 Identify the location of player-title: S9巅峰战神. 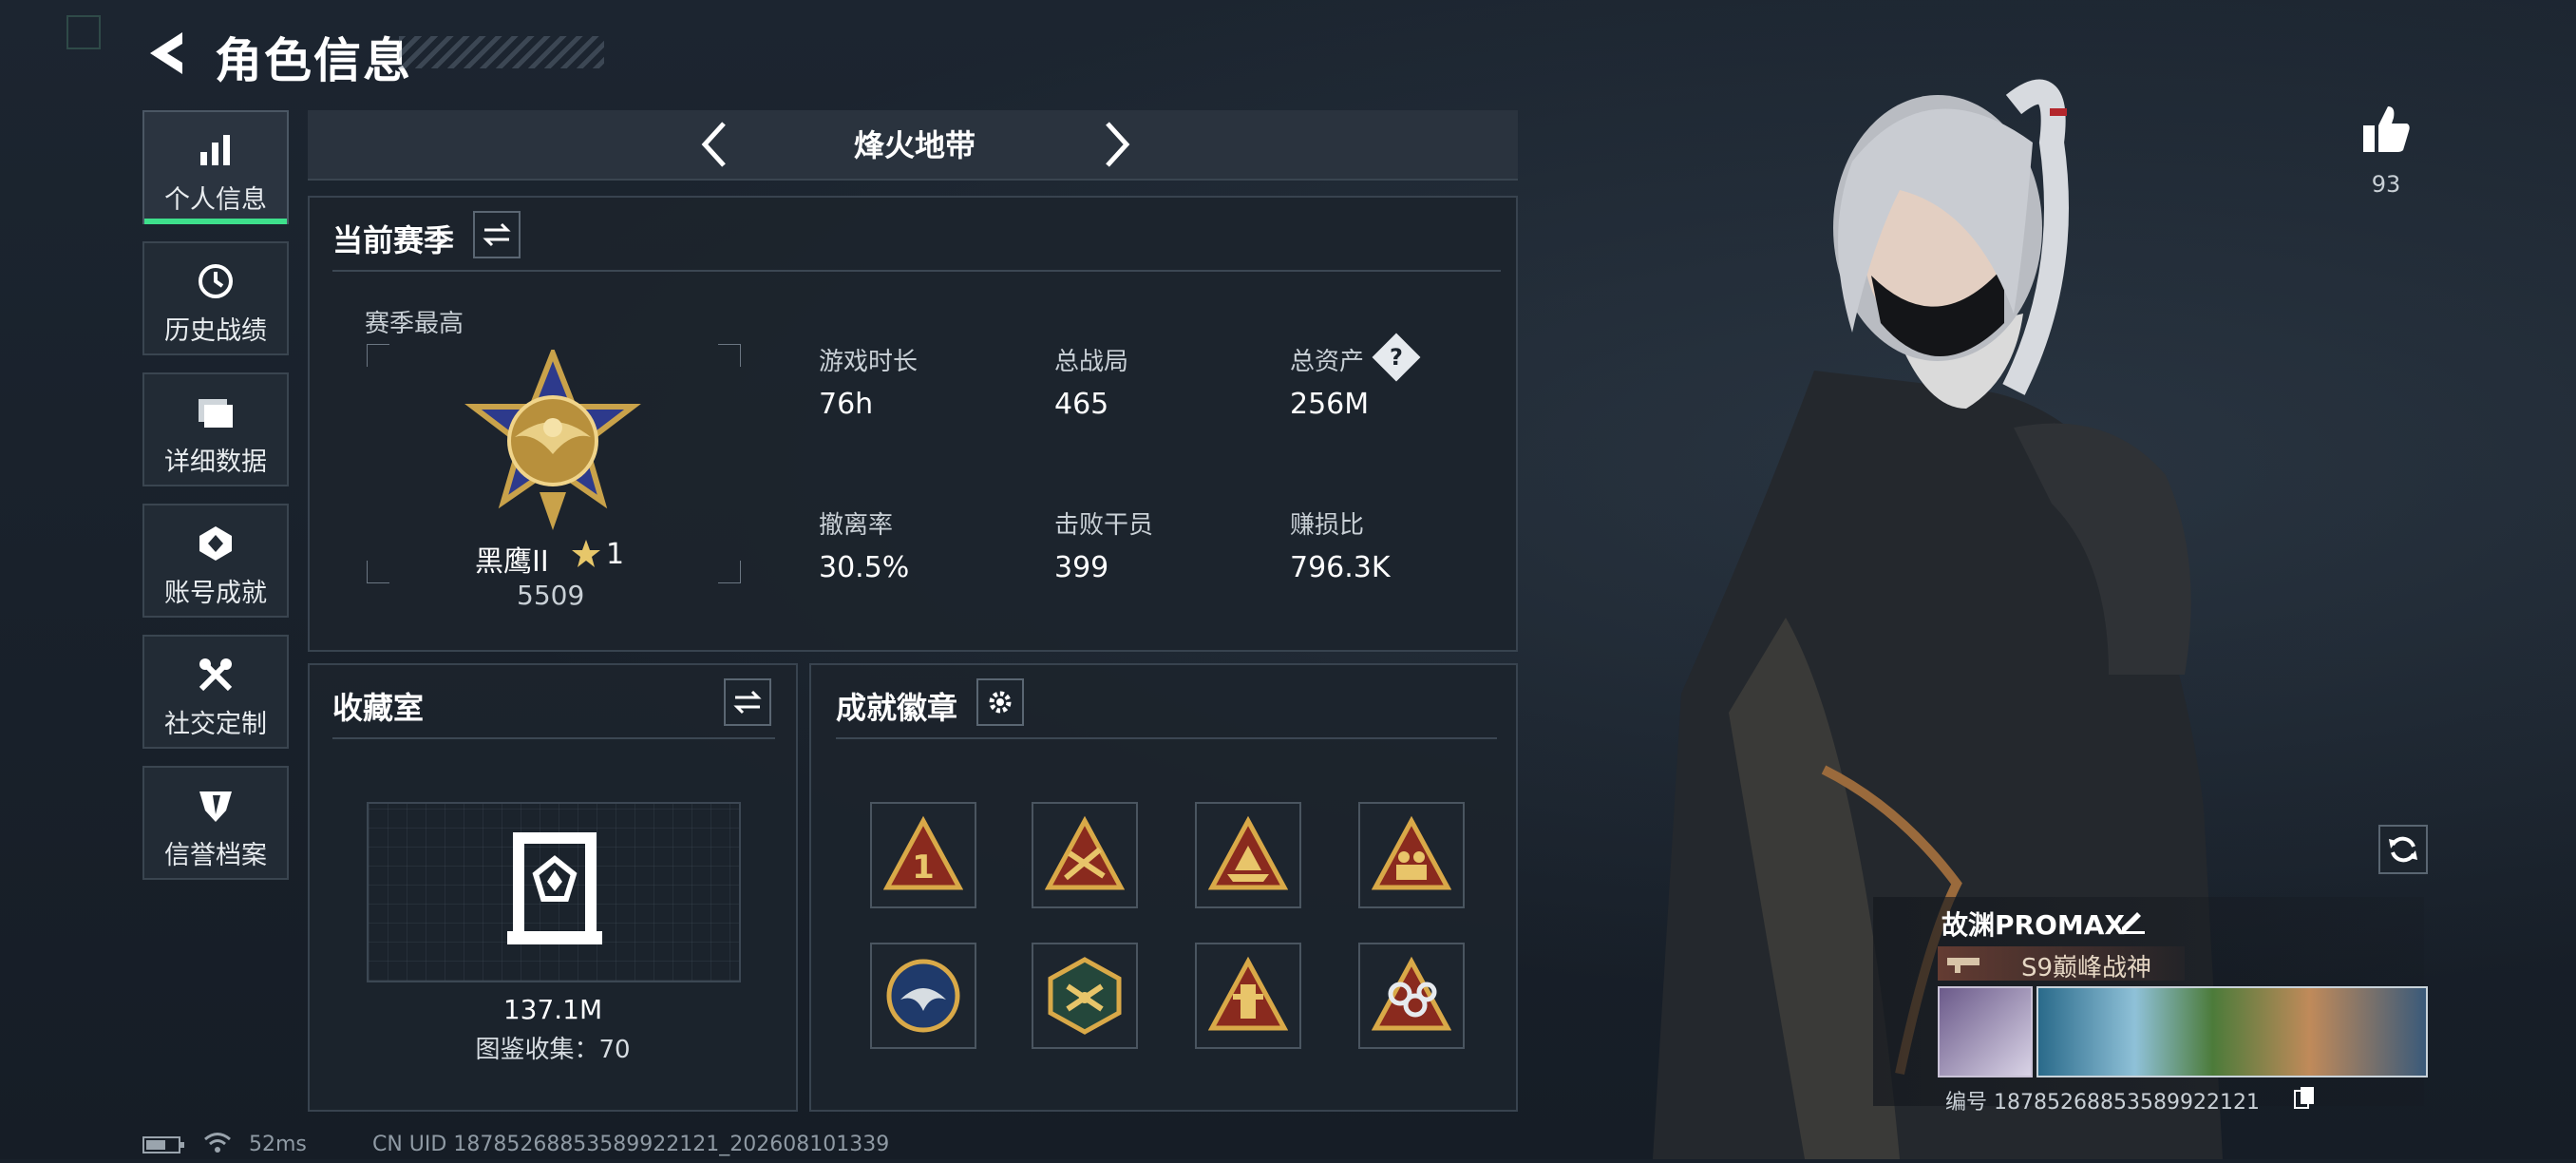
(2086, 968).